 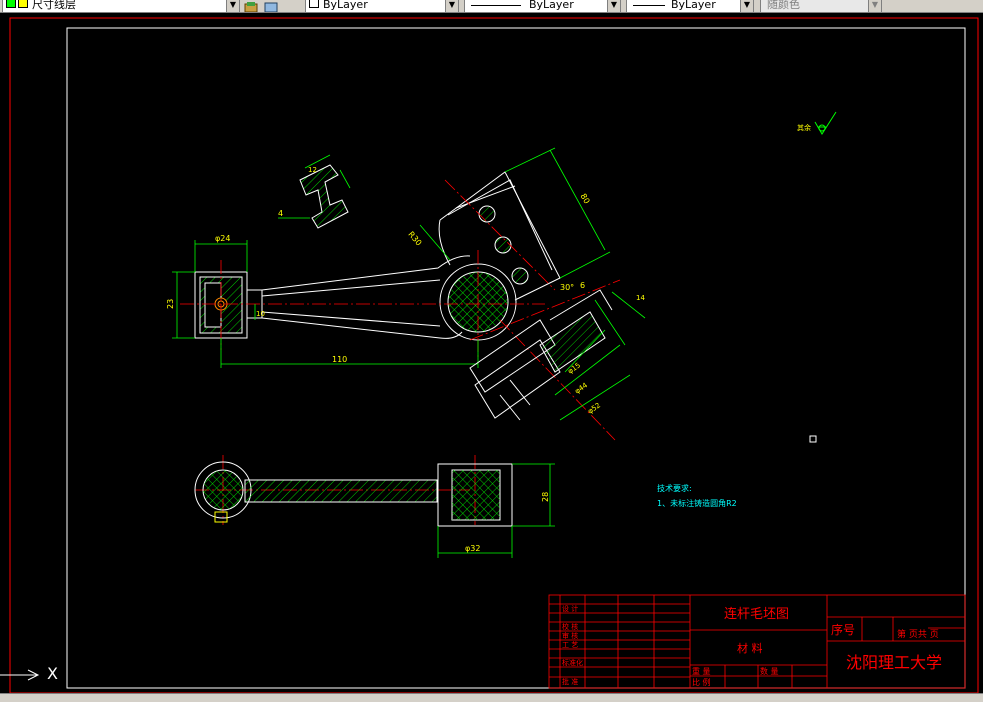 I want to click on connecting-rod-shank, so click(x=359, y=297).